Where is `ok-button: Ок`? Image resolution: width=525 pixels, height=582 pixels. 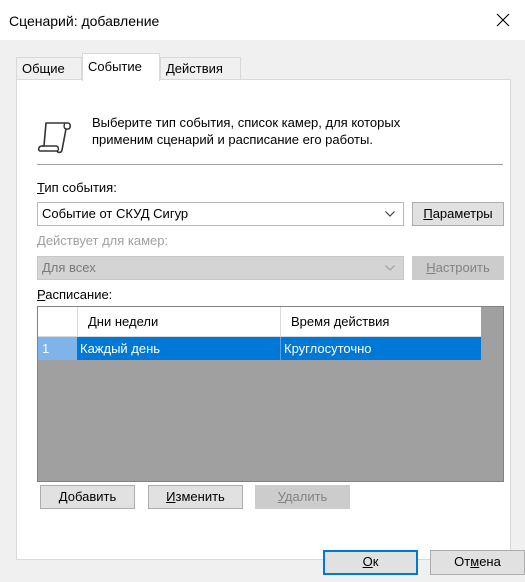
ok-button: Ок is located at coordinates (370, 562).